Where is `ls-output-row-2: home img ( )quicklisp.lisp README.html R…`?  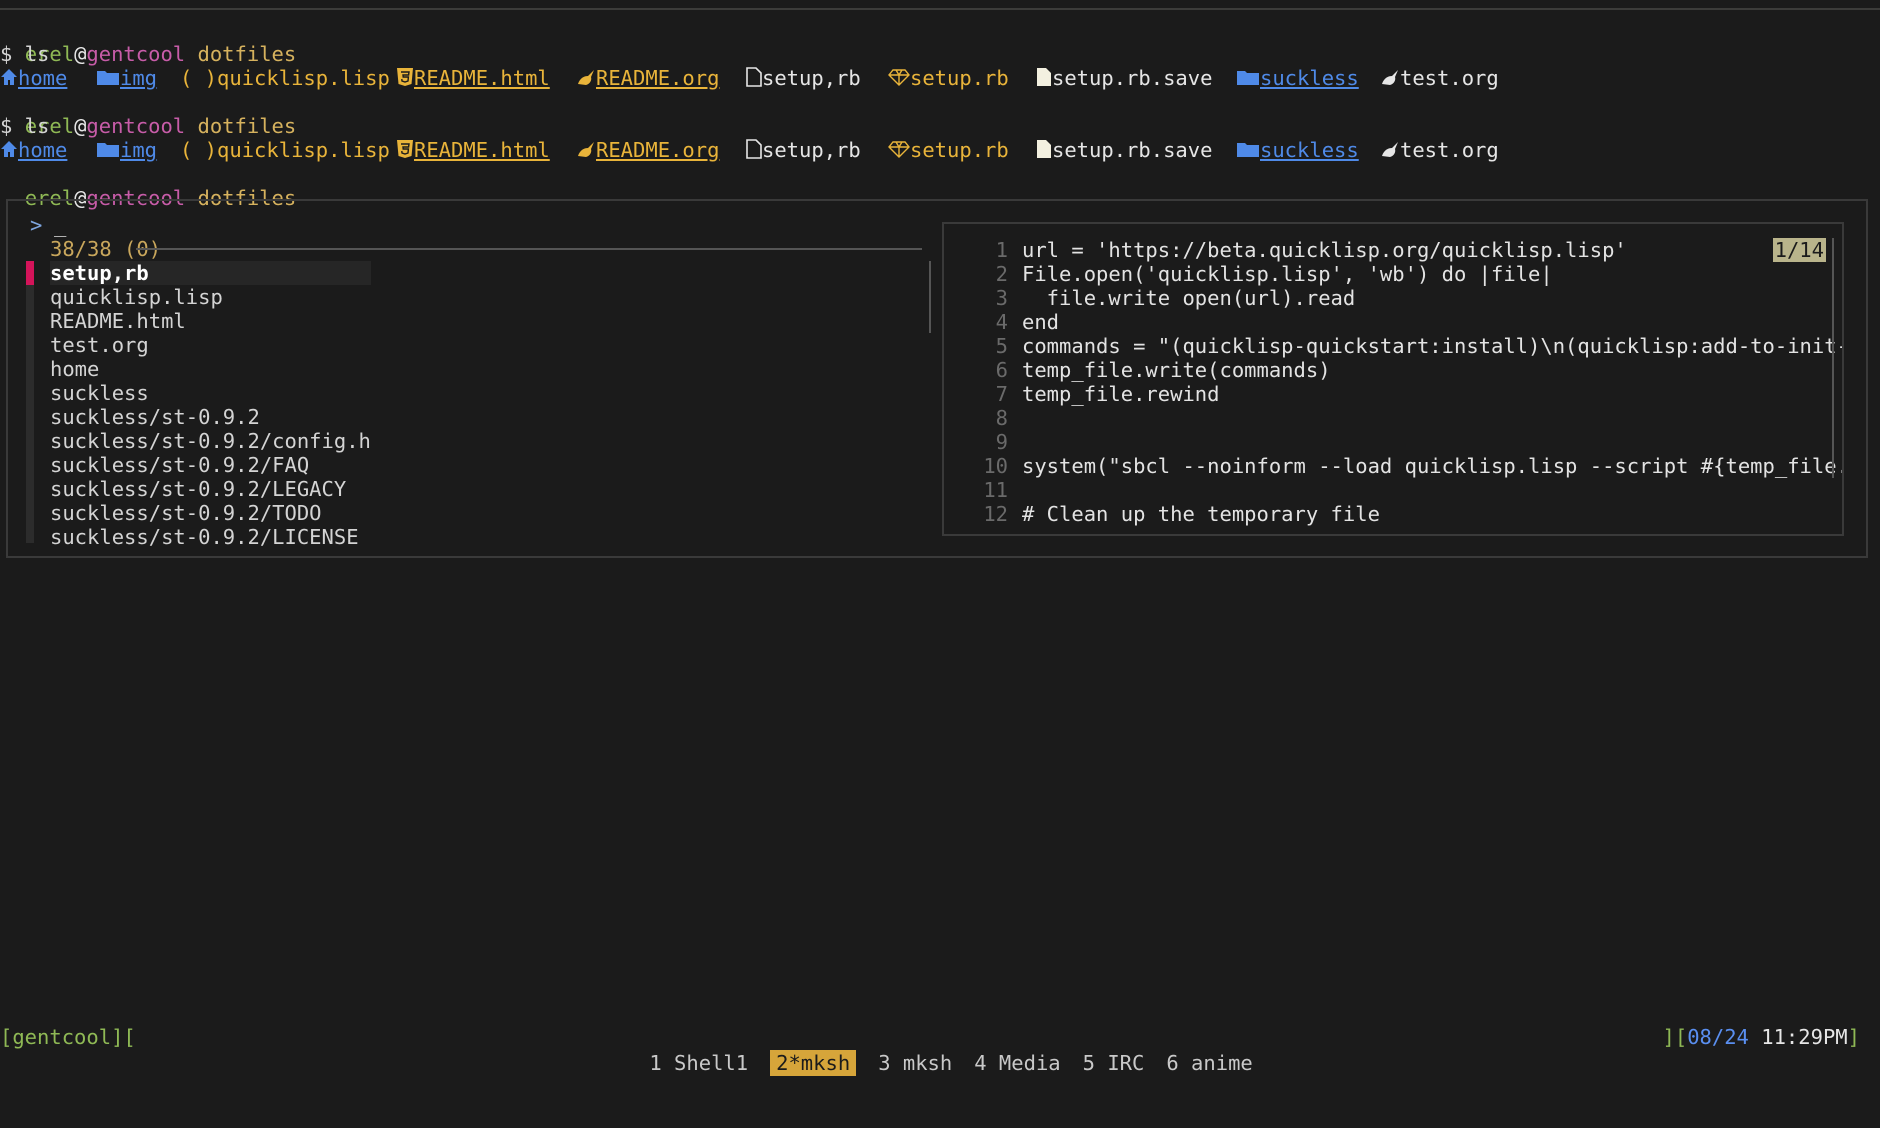 ls-output-row-2: home img ( )quicklisp.lisp README.html R… is located at coordinates (749, 150).